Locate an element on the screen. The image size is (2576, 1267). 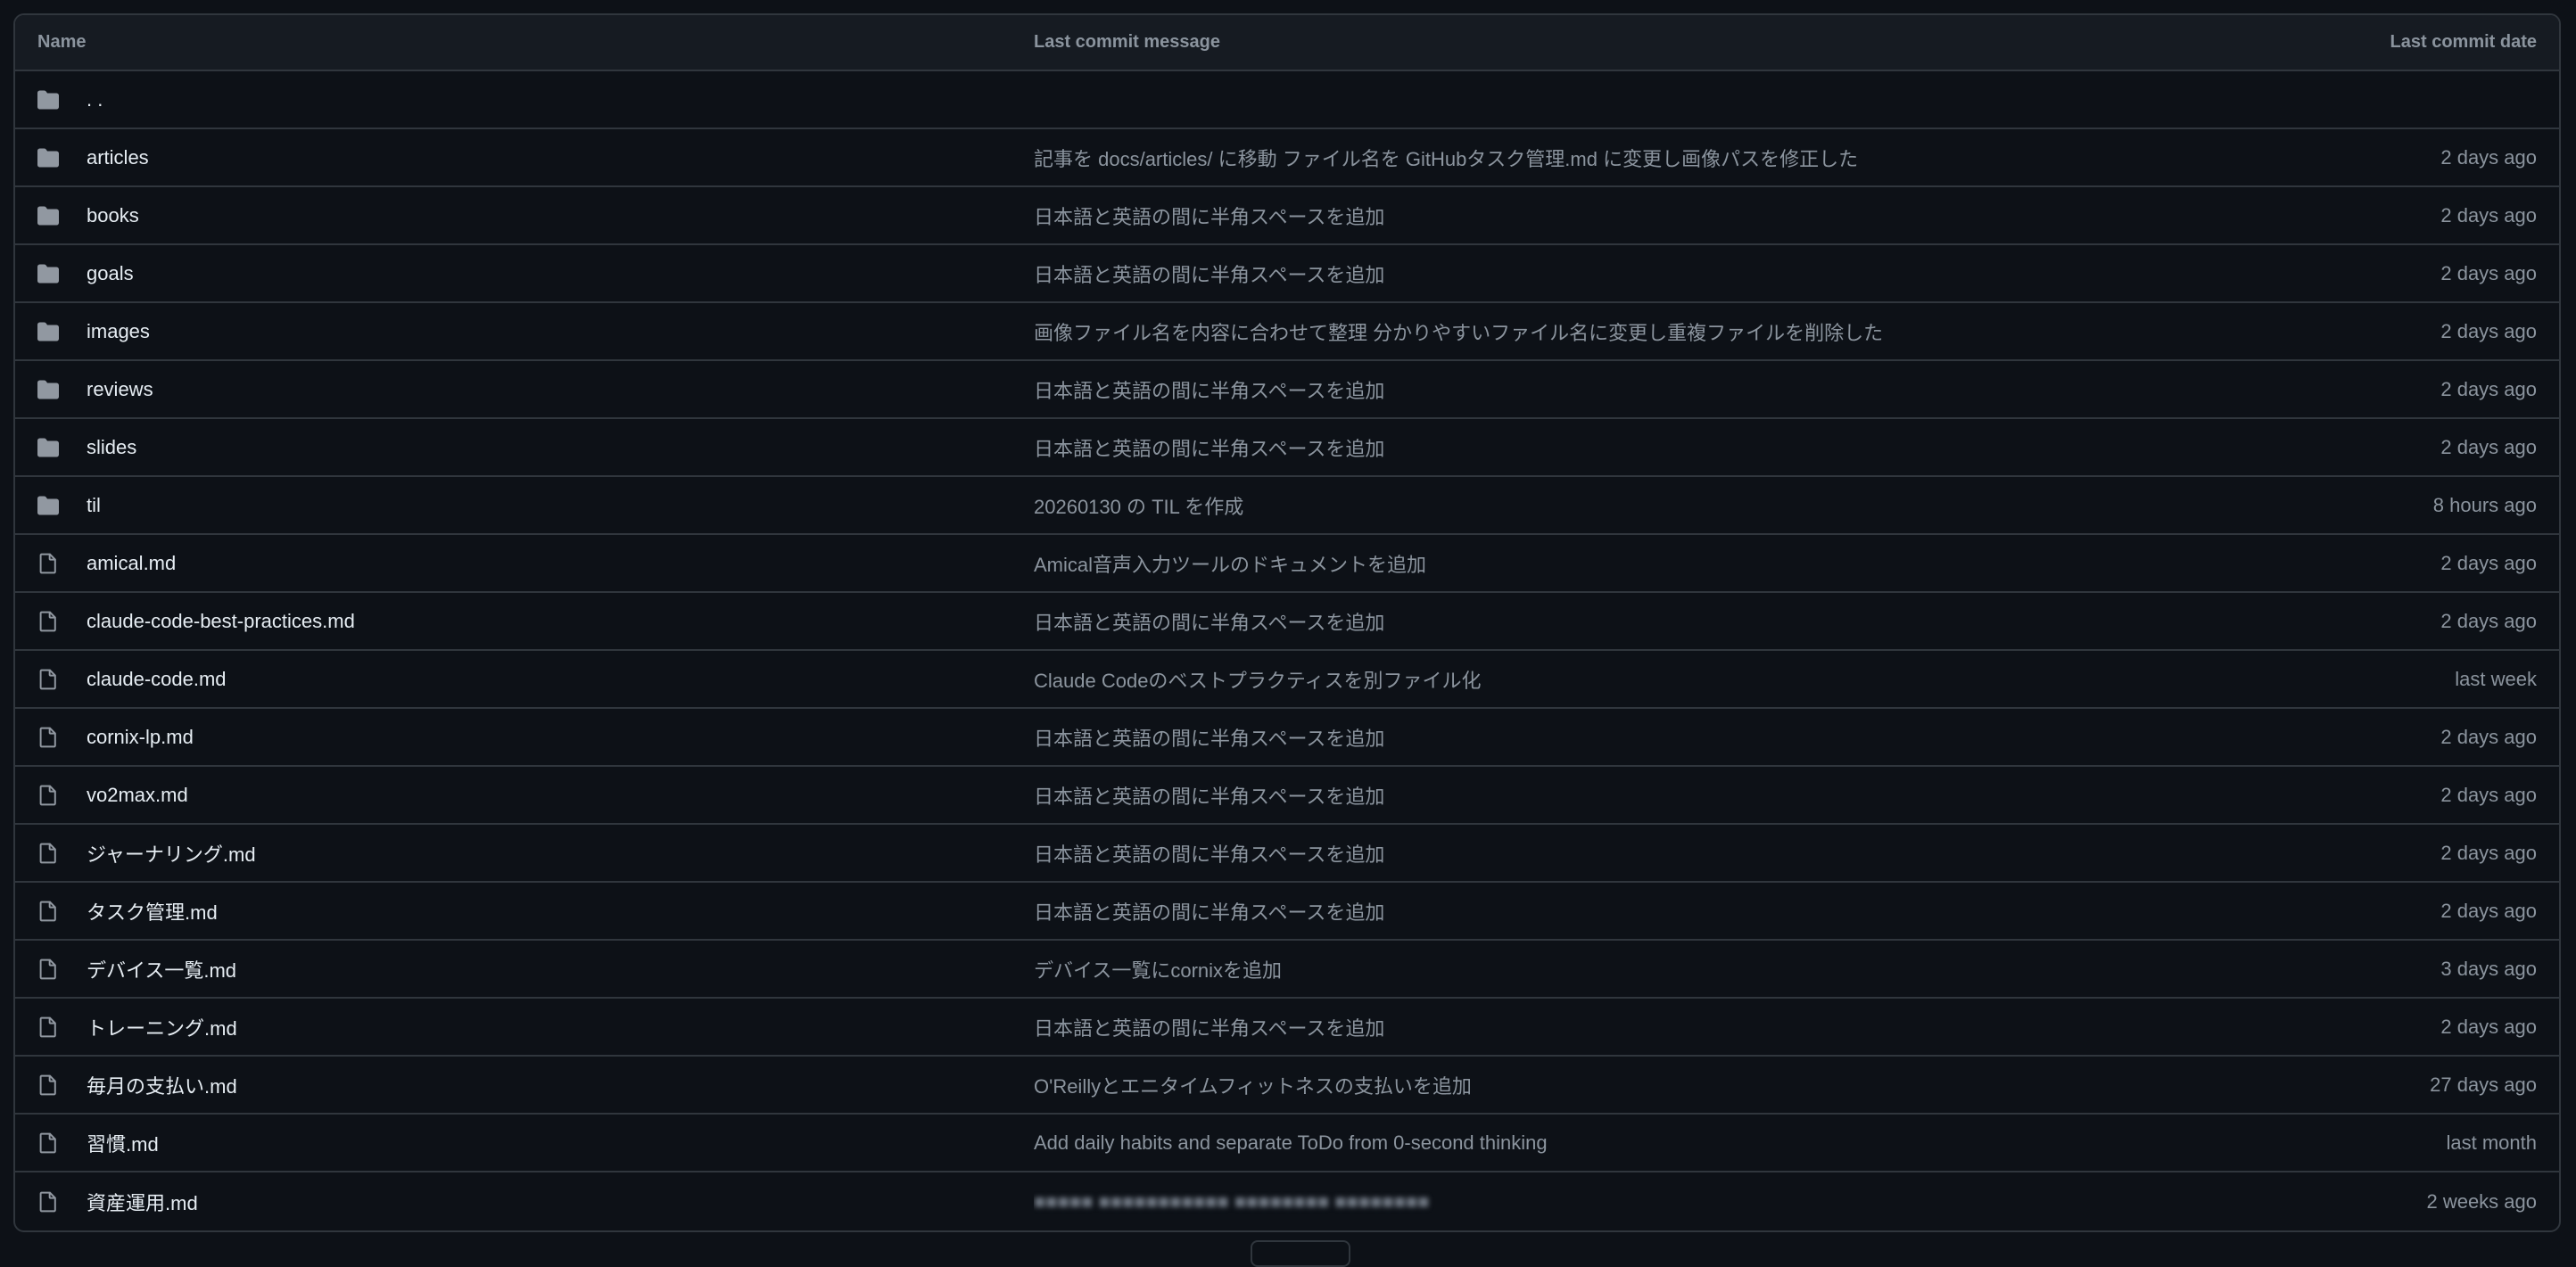
file-link: amical.md is located at coordinates (131, 563).